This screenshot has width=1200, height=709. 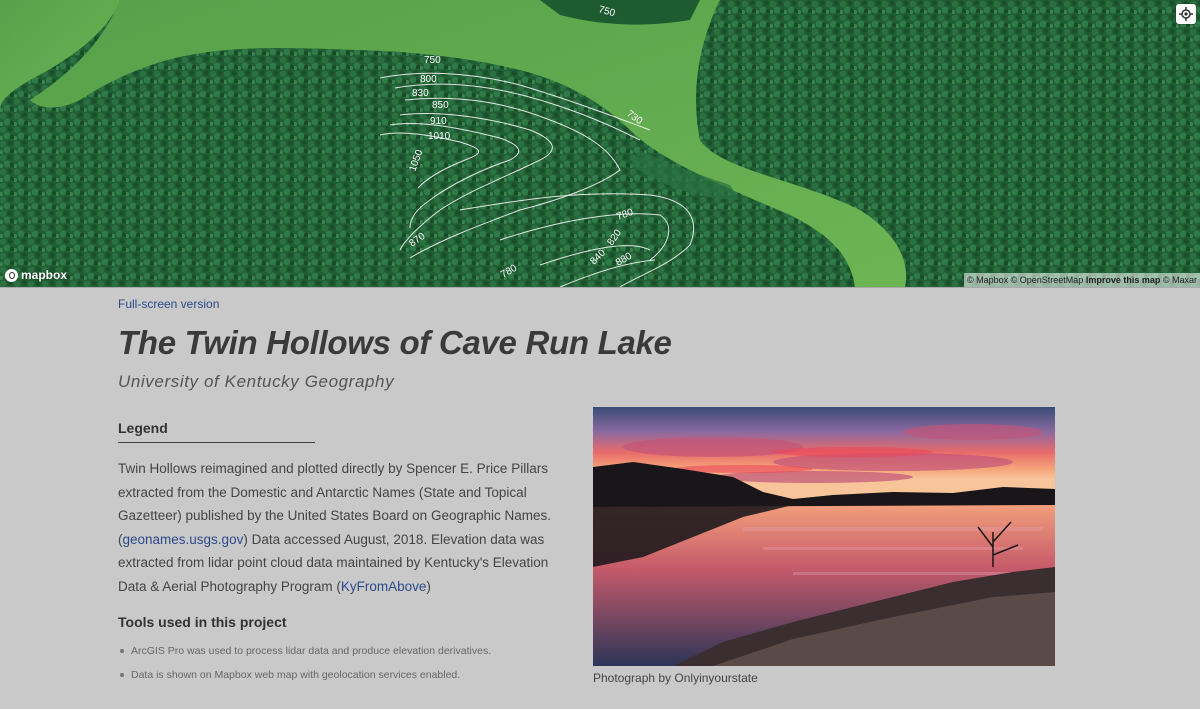 What do you see at coordinates (143, 428) in the screenshot?
I see `legend-heading: Legend` at bounding box center [143, 428].